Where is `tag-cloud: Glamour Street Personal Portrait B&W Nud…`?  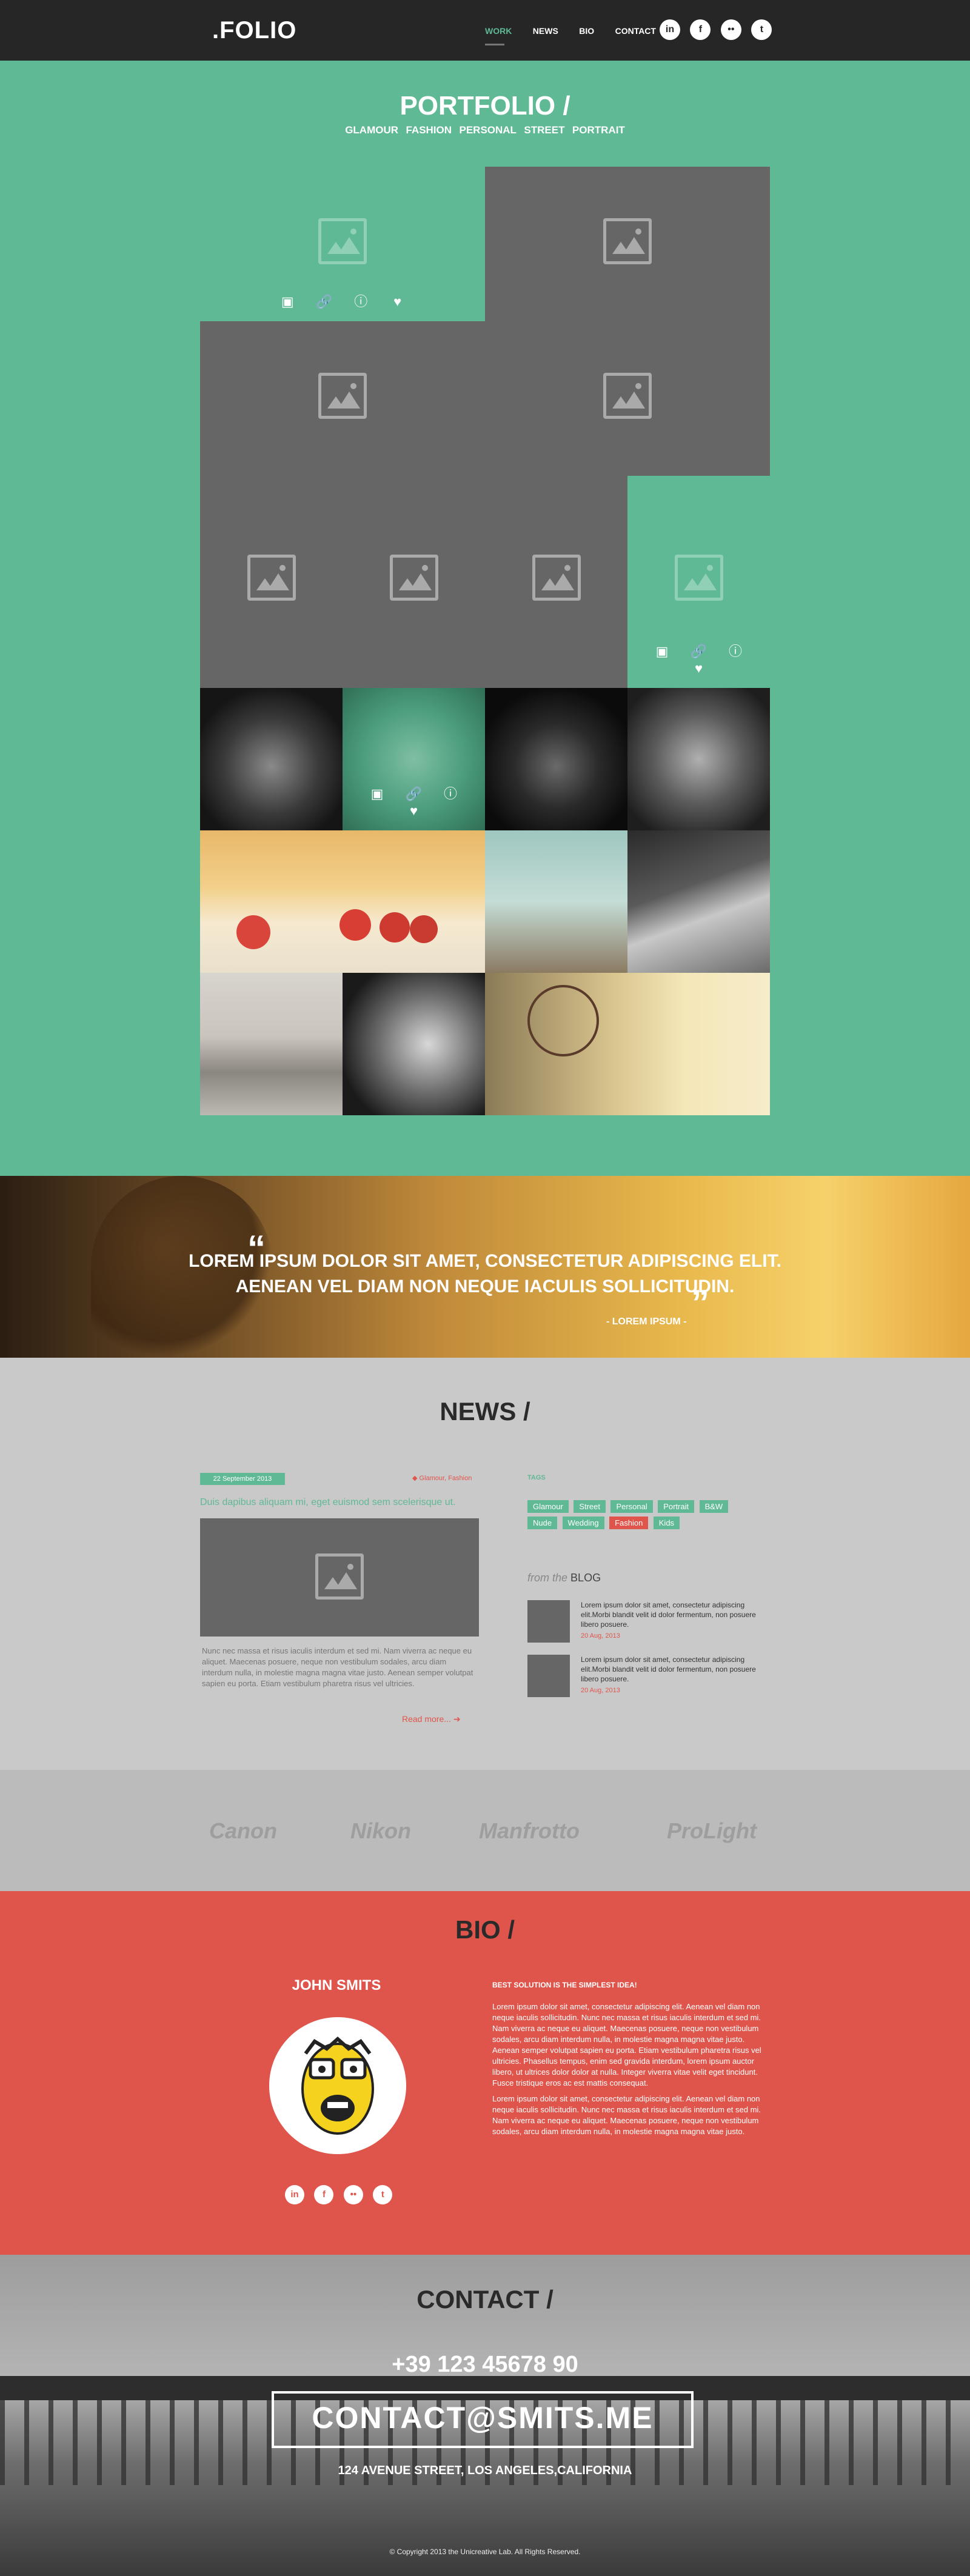 tag-cloud: Glamour Street Personal Portrait B&W Nud… is located at coordinates (645, 1516).